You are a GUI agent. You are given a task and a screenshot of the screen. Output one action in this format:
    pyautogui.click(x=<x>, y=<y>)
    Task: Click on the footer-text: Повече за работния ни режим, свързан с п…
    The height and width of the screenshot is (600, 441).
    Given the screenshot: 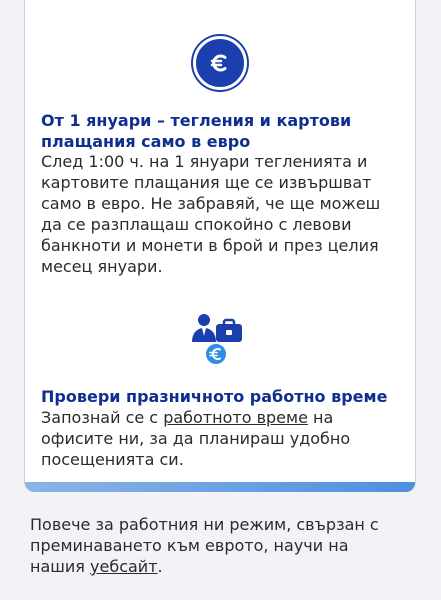 What is the action you would take?
    pyautogui.click(x=210, y=545)
    